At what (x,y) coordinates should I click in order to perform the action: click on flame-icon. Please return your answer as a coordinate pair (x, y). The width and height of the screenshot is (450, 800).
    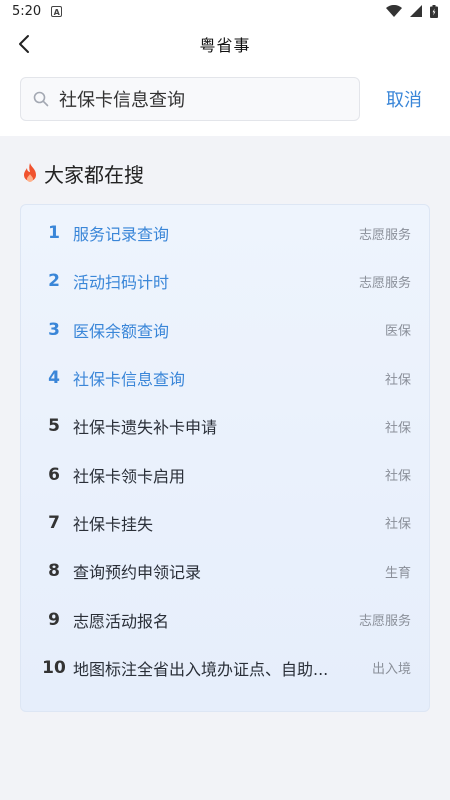
    Looking at the image, I should click on (30, 172).